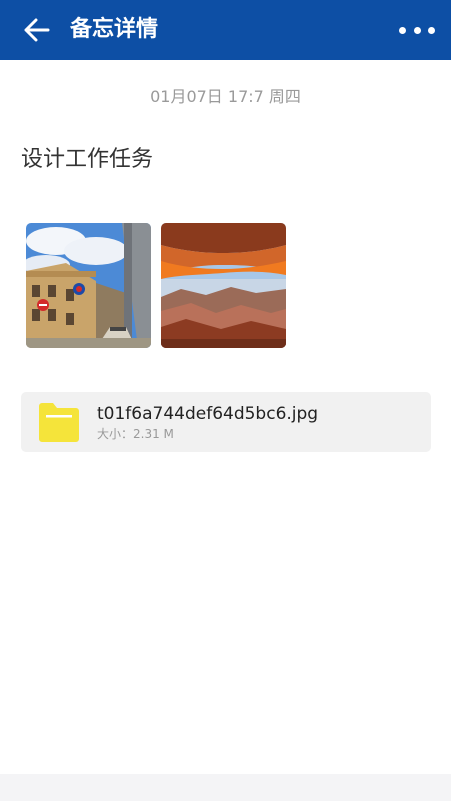 The width and height of the screenshot is (451, 801). Describe the element at coordinates (114, 29) in the screenshot. I see `page-title: 备忘详情` at that location.